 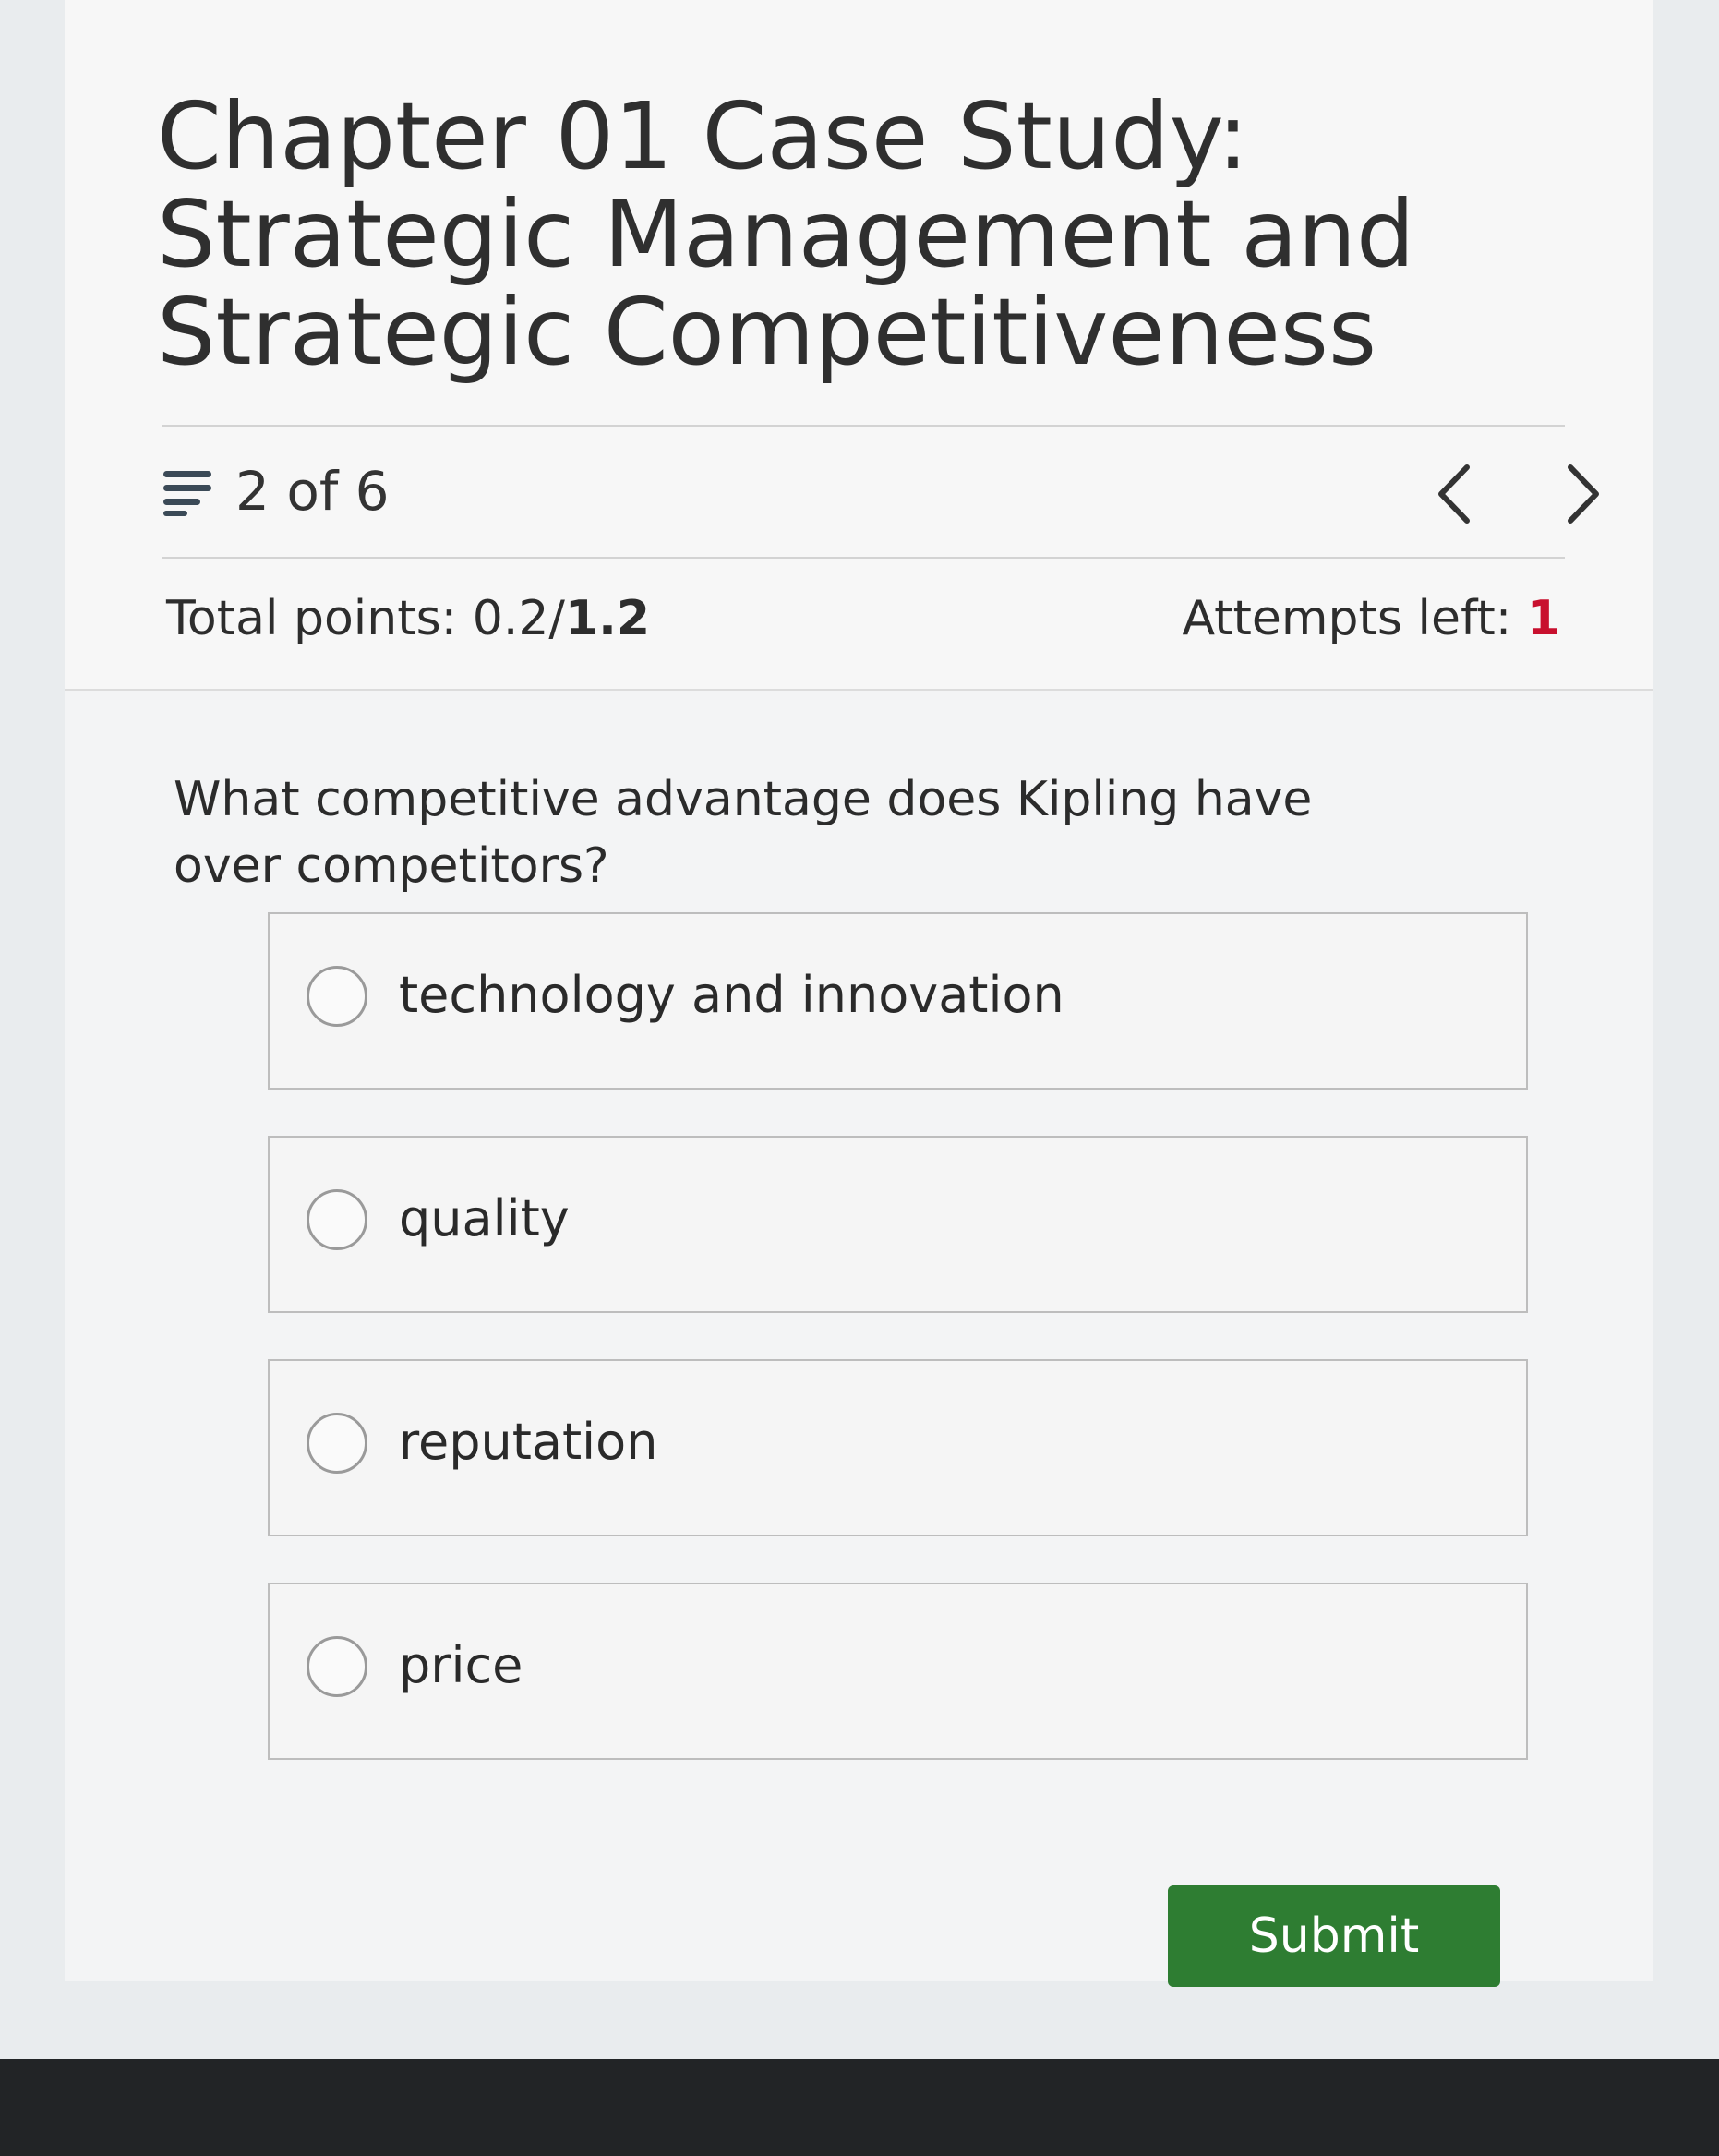 I want to click on question-progress: 2 of 6, so click(x=313, y=491).